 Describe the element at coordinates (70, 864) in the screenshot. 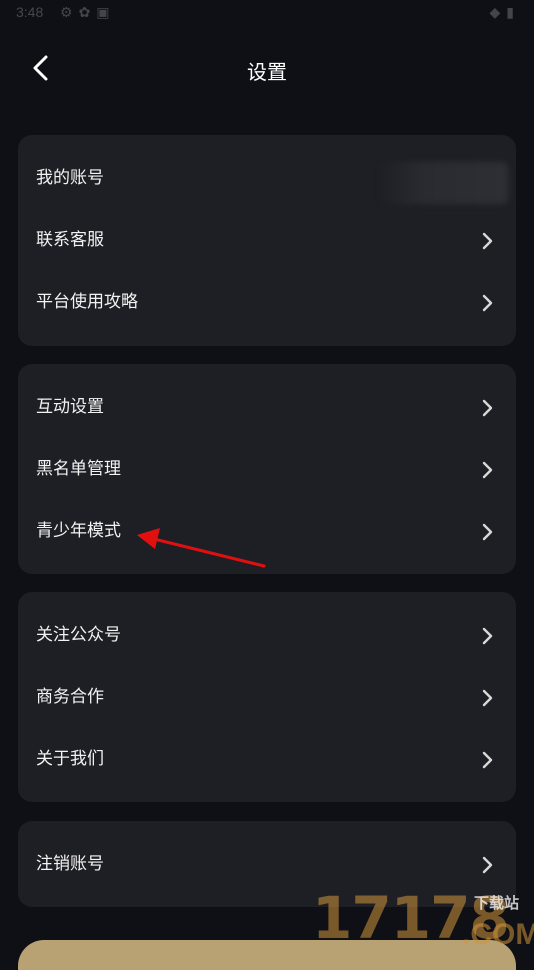

I see `settings-item-label: 注销账号` at that location.